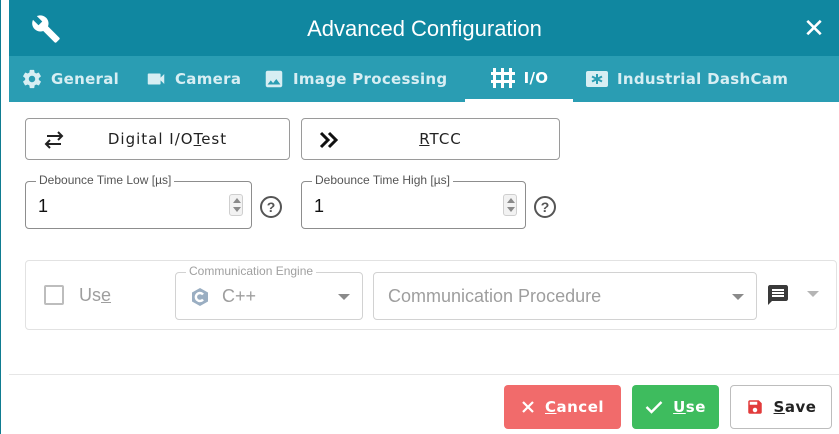  Describe the element at coordinates (754, 407) in the screenshot. I see `floppy-disk-icon` at that location.